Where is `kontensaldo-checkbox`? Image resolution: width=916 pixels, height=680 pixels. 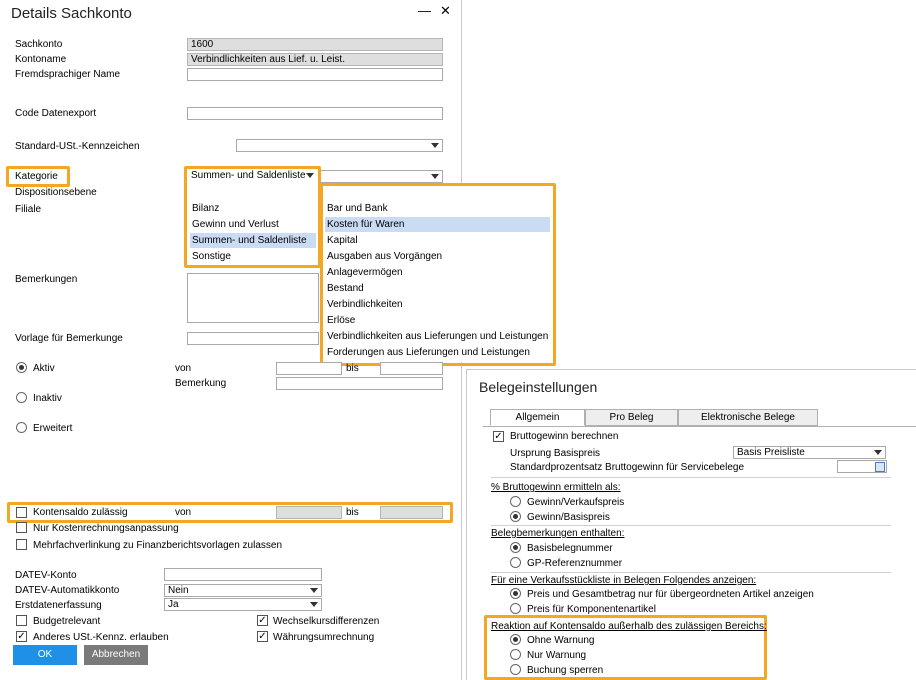 kontensaldo-checkbox is located at coordinates (21, 512).